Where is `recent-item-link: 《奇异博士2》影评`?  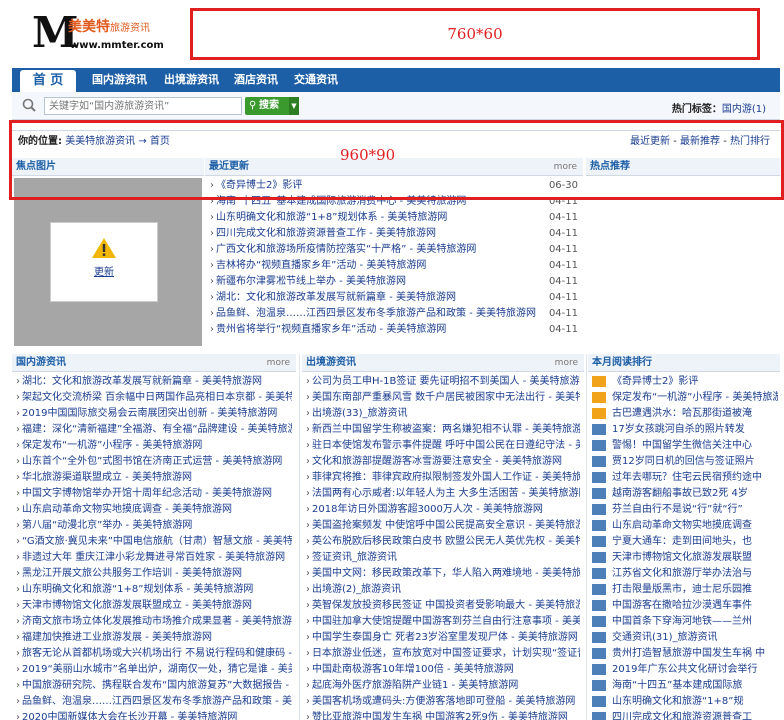 recent-item-link: 《奇异博士2》影评 is located at coordinates (259, 185).